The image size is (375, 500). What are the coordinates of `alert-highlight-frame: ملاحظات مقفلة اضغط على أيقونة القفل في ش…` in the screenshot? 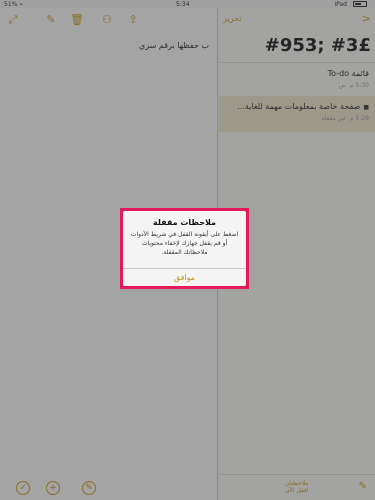 It's located at (184, 248).